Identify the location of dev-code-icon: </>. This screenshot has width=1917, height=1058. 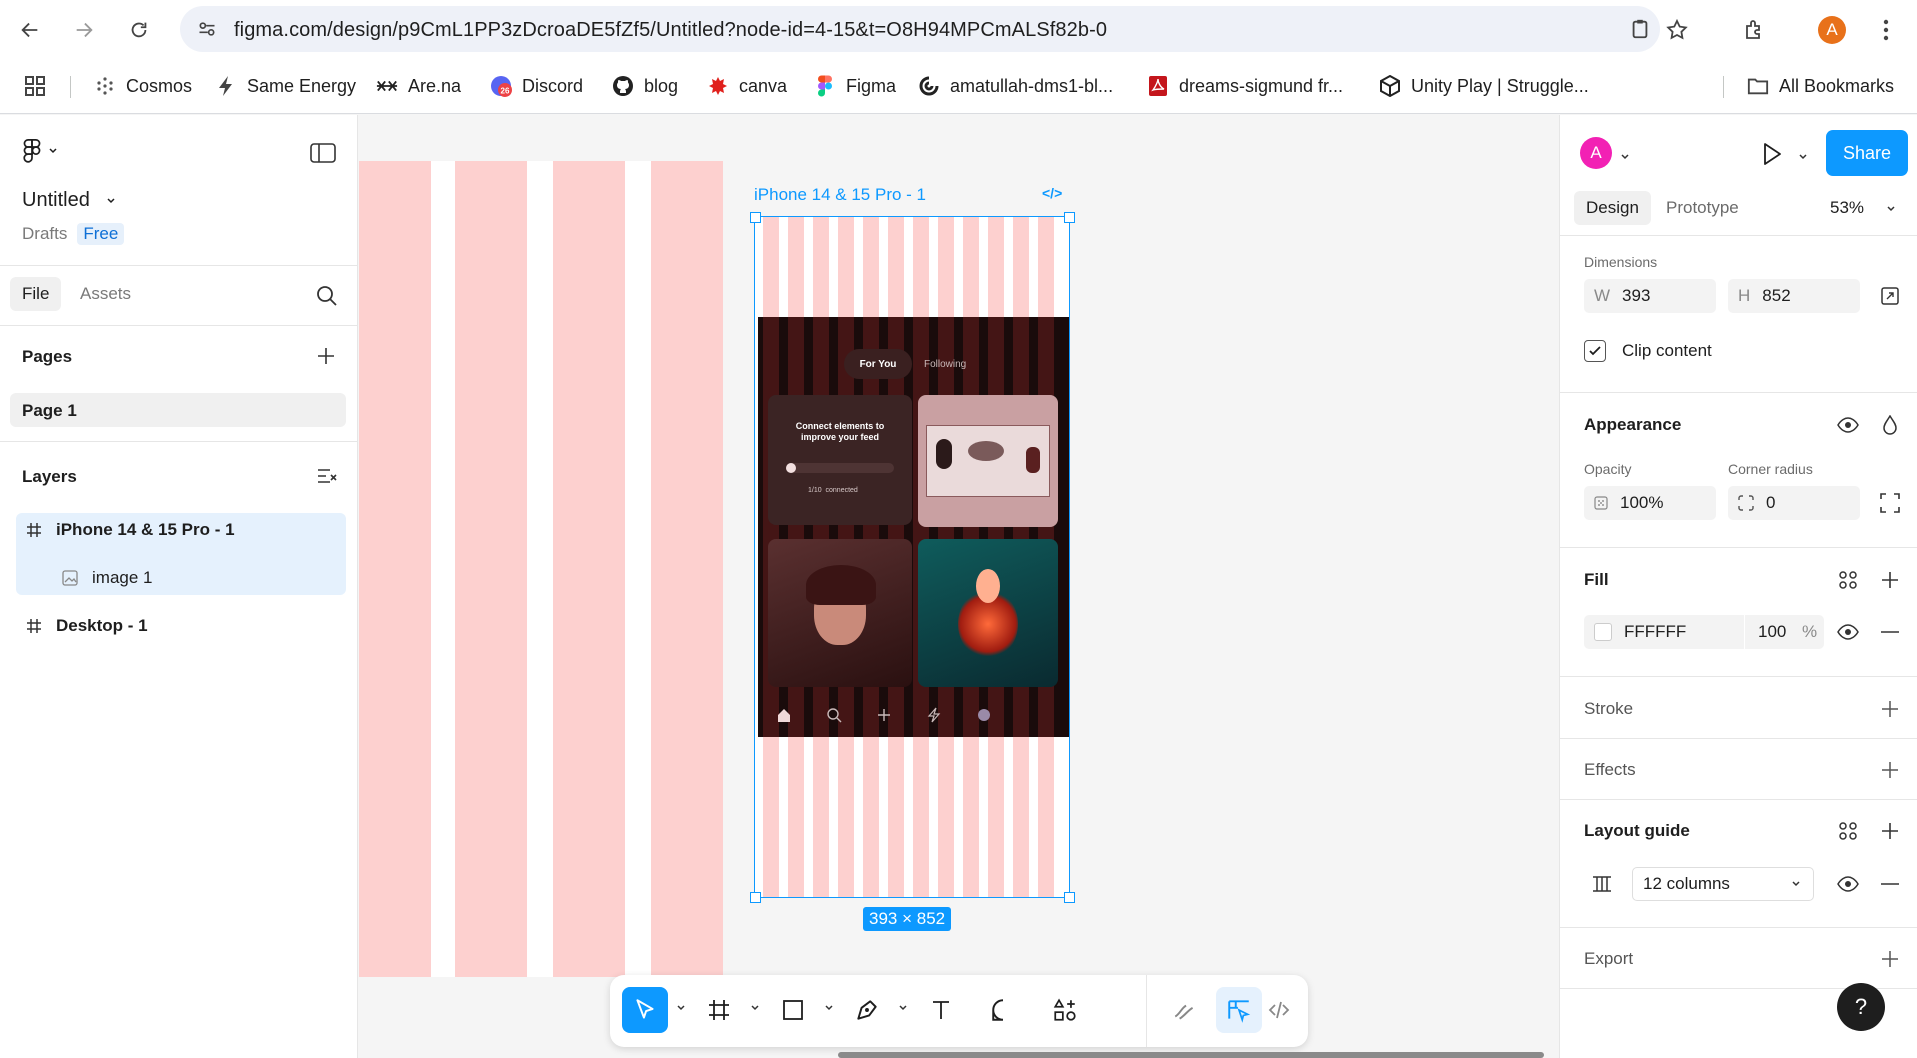
(1052, 193).